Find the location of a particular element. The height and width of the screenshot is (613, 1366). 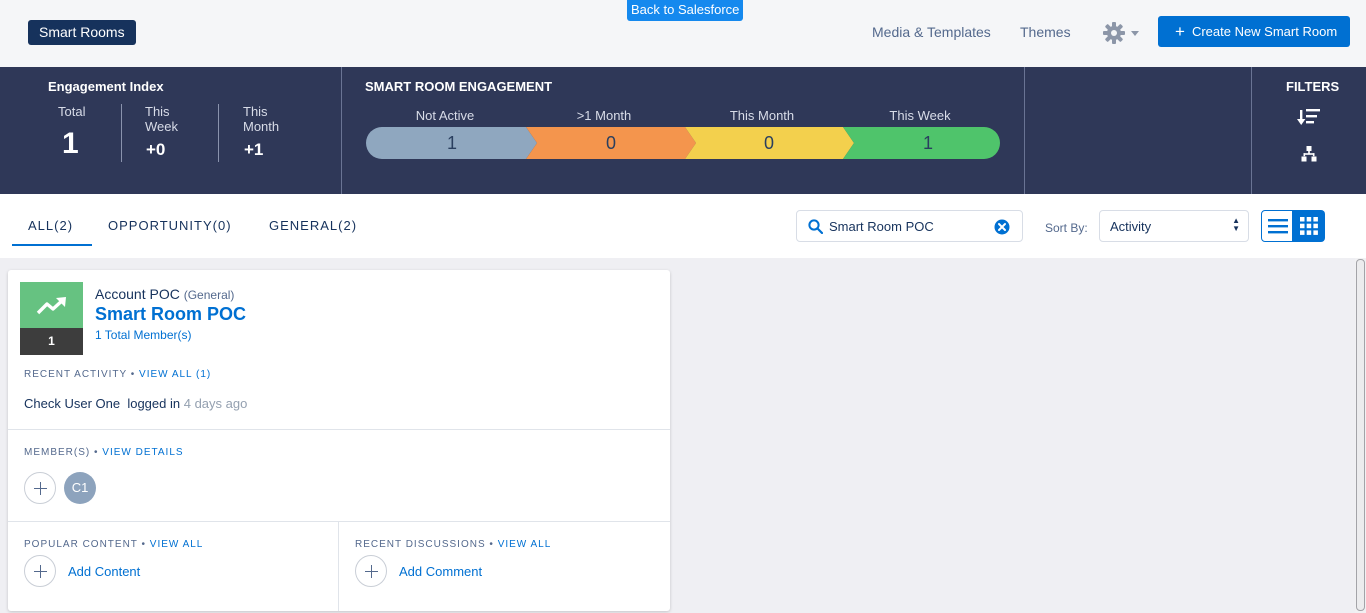

add-content-button is located at coordinates (40, 571).